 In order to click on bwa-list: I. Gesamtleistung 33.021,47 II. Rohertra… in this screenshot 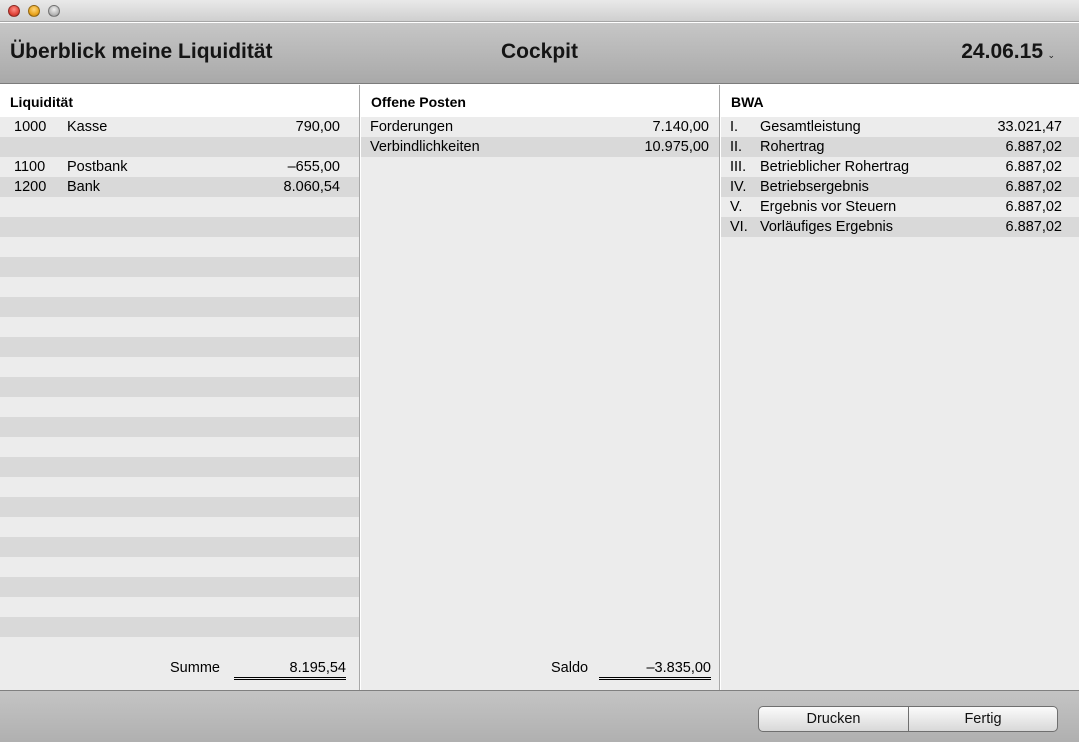, I will do `click(900, 177)`.